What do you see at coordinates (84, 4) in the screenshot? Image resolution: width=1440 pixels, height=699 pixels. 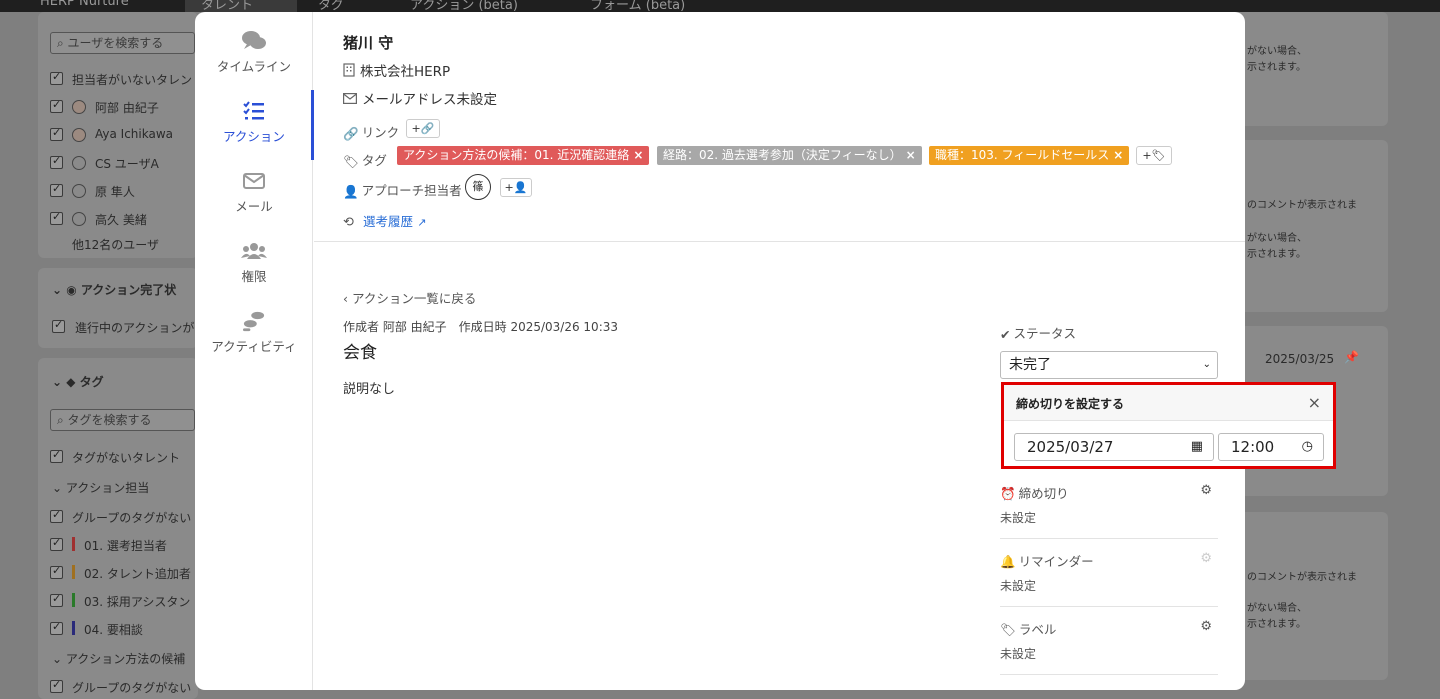 I see `brand-logo: HERP Nurture` at bounding box center [84, 4].